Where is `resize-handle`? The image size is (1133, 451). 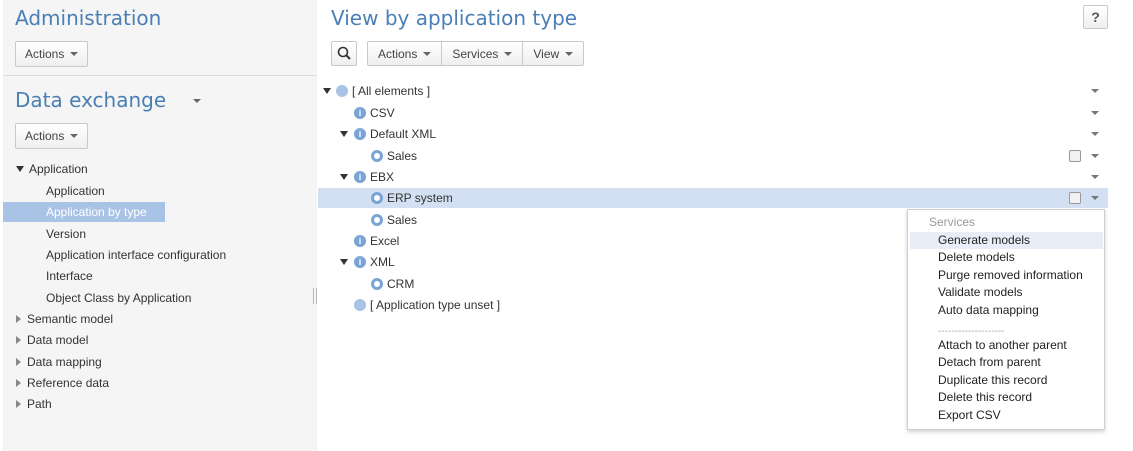
resize-handle is located at coordinates (315, 296).